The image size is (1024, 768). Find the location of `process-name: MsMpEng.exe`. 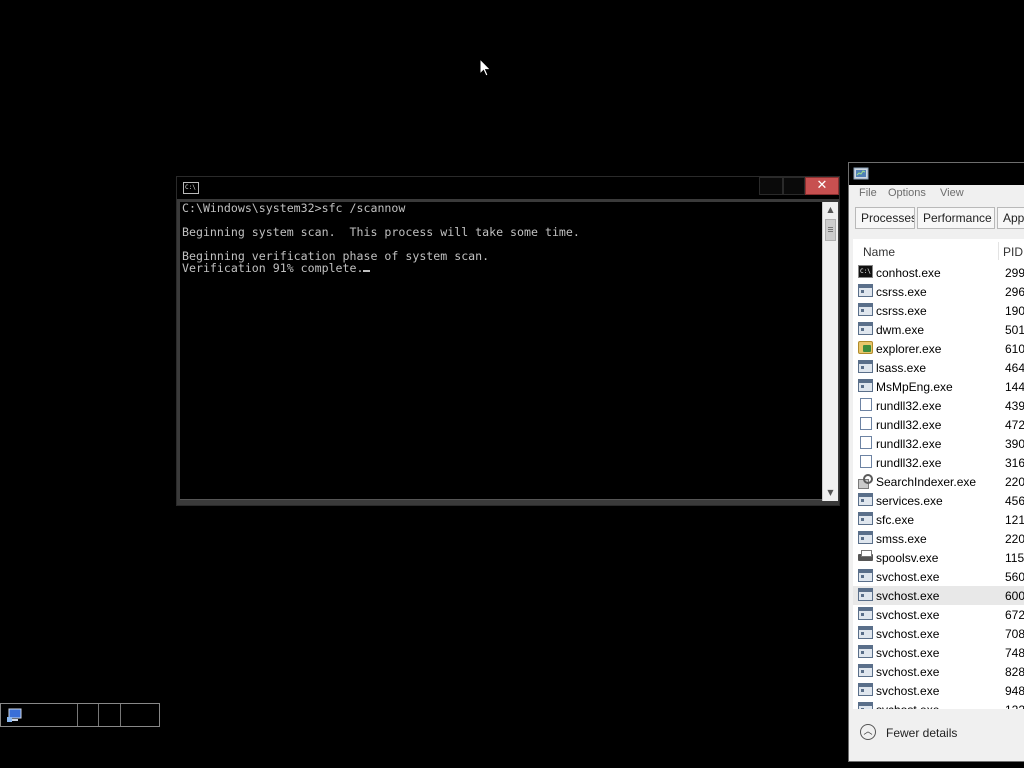

process-name: MsMpEng.exe is located at coordinates (914, 387).